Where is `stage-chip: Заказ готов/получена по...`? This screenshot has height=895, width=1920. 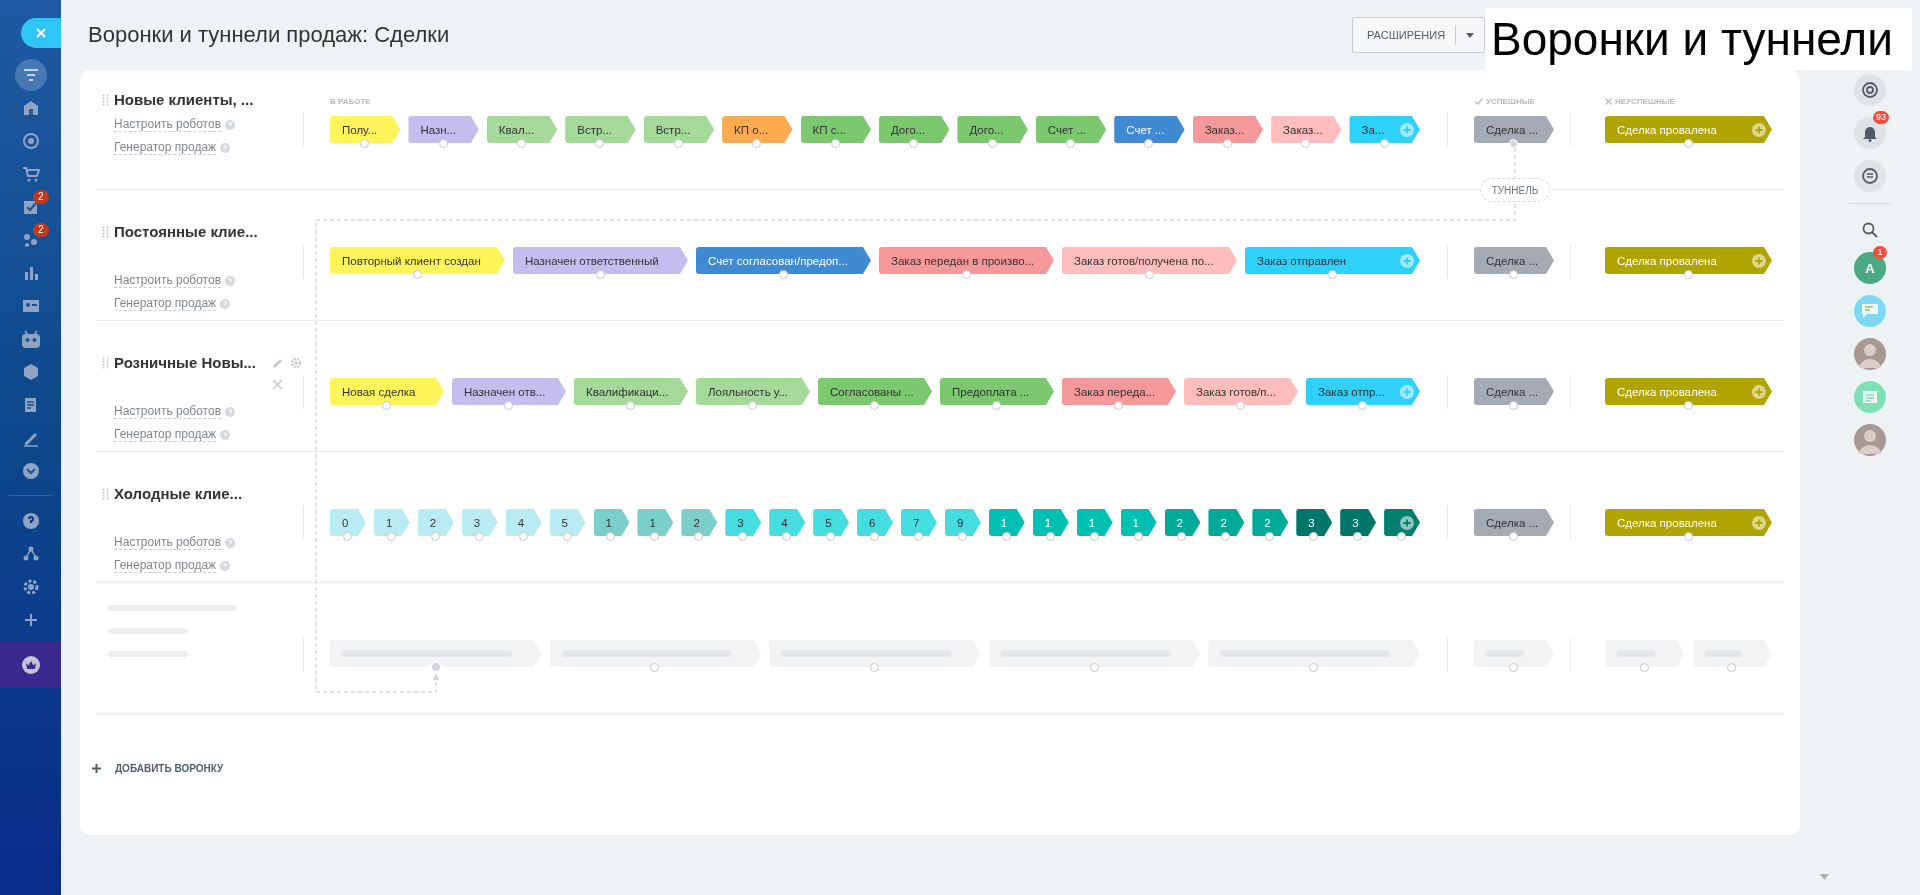
stage-chip: Заказ готов/получена по... is located at coordinates (1149, 260).